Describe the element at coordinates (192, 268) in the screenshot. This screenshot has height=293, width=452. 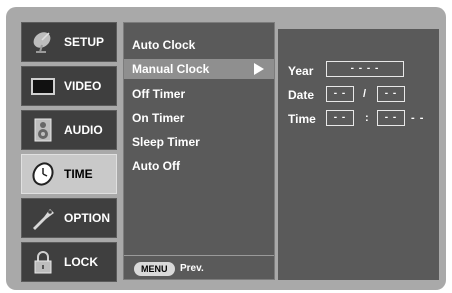
I see `prev-label: Prev.` at that location.